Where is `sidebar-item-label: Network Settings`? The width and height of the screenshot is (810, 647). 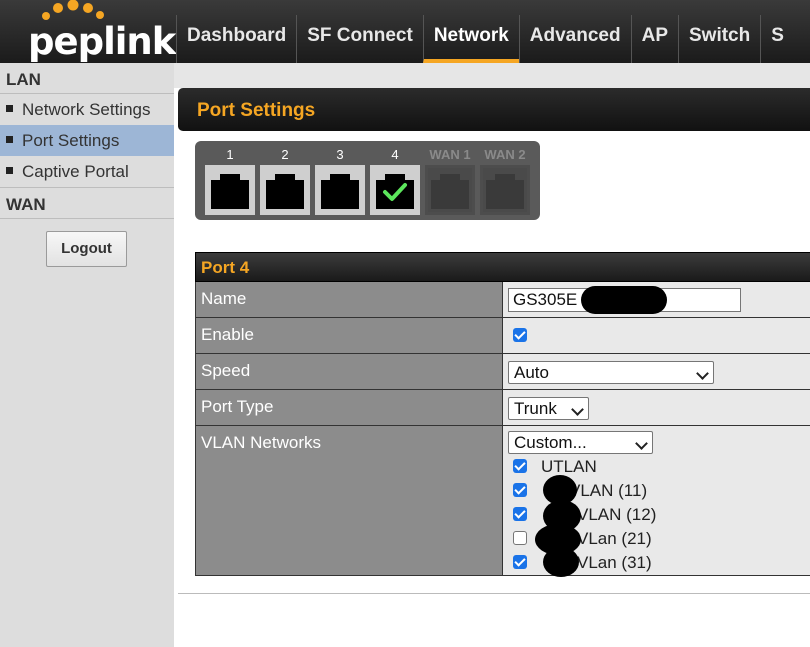 sidebar-item-label: Network Settings is located at coordinates (86, 109).